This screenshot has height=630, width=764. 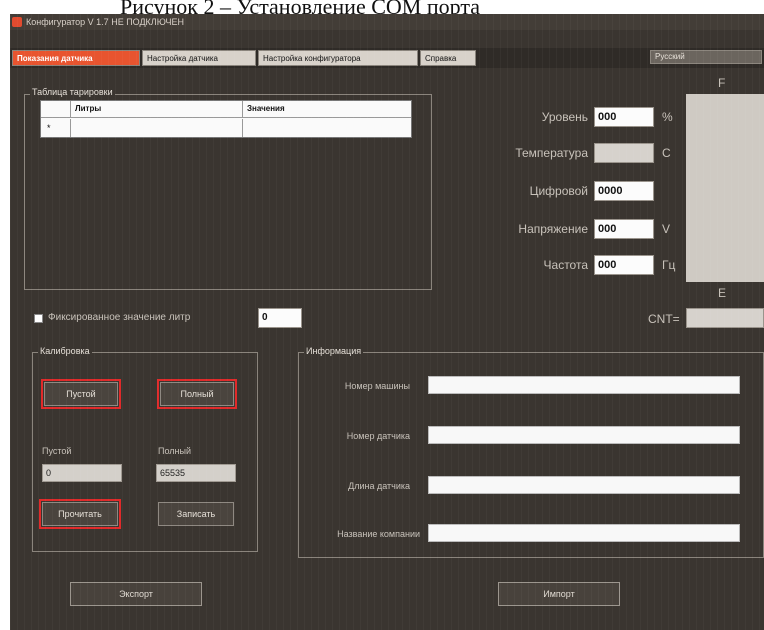 What do you see at coordinates (280, 318) in the screenshot?
I see `fixed-value-input: 0` at bounding box center [280, 318].